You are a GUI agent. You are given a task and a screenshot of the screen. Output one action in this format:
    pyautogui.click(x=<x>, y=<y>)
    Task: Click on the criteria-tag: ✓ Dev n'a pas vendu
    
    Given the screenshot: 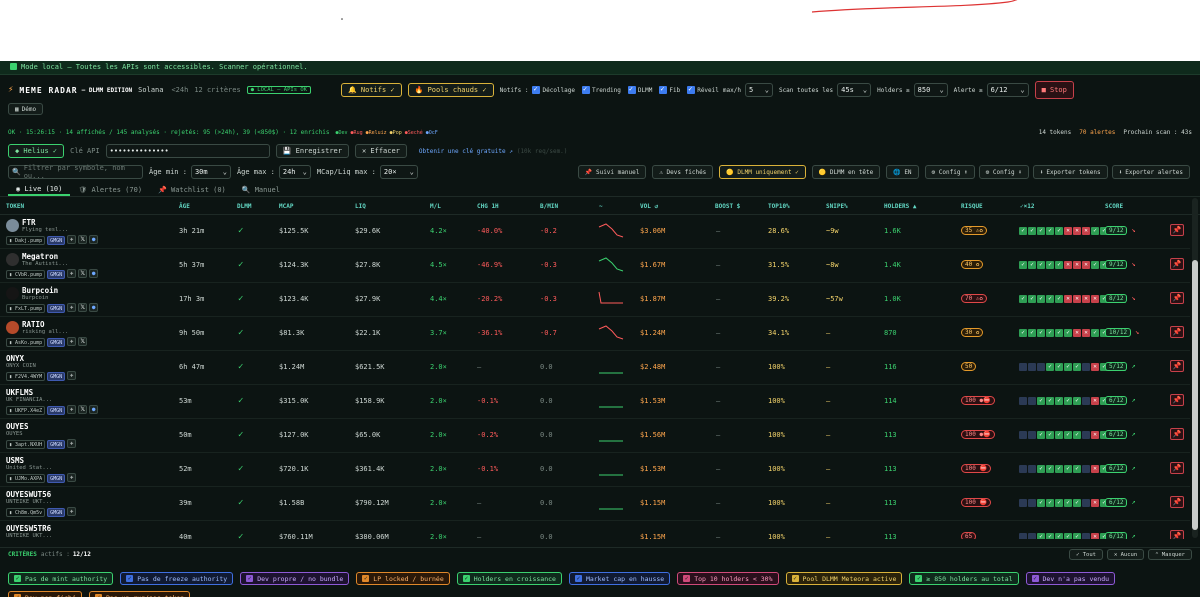 What is the action you would take?
    pyautogui.click(x=1070, y=578)
    